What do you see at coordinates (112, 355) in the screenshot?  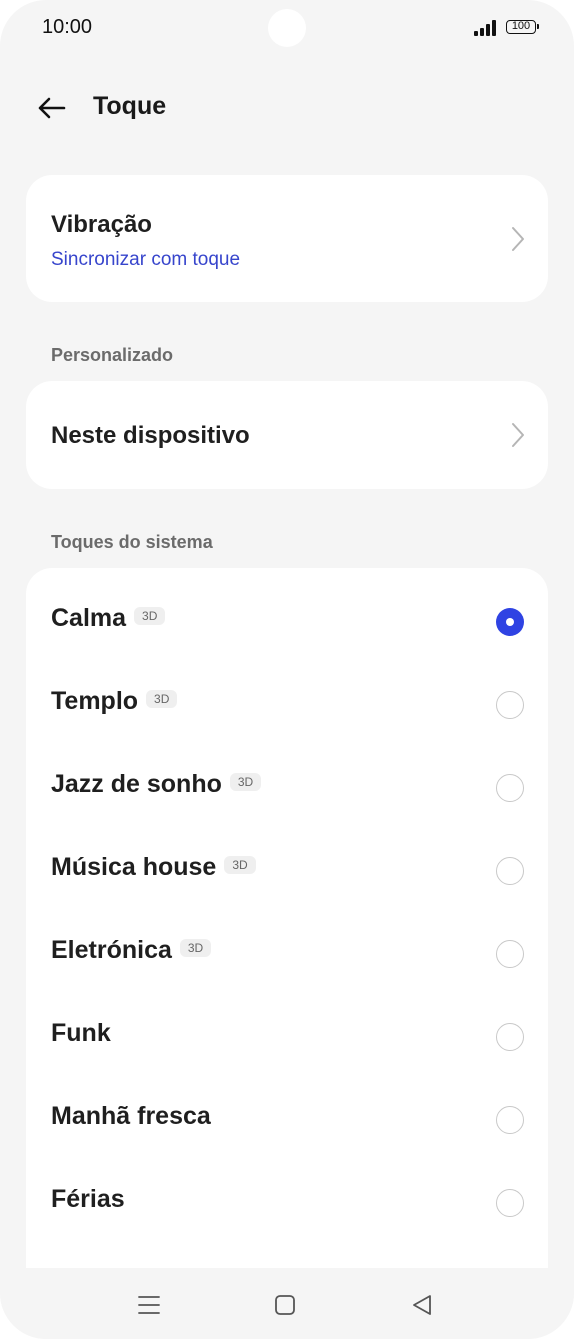 I see `section-label-custom: Personalizado` at bounding box center [112, 355].